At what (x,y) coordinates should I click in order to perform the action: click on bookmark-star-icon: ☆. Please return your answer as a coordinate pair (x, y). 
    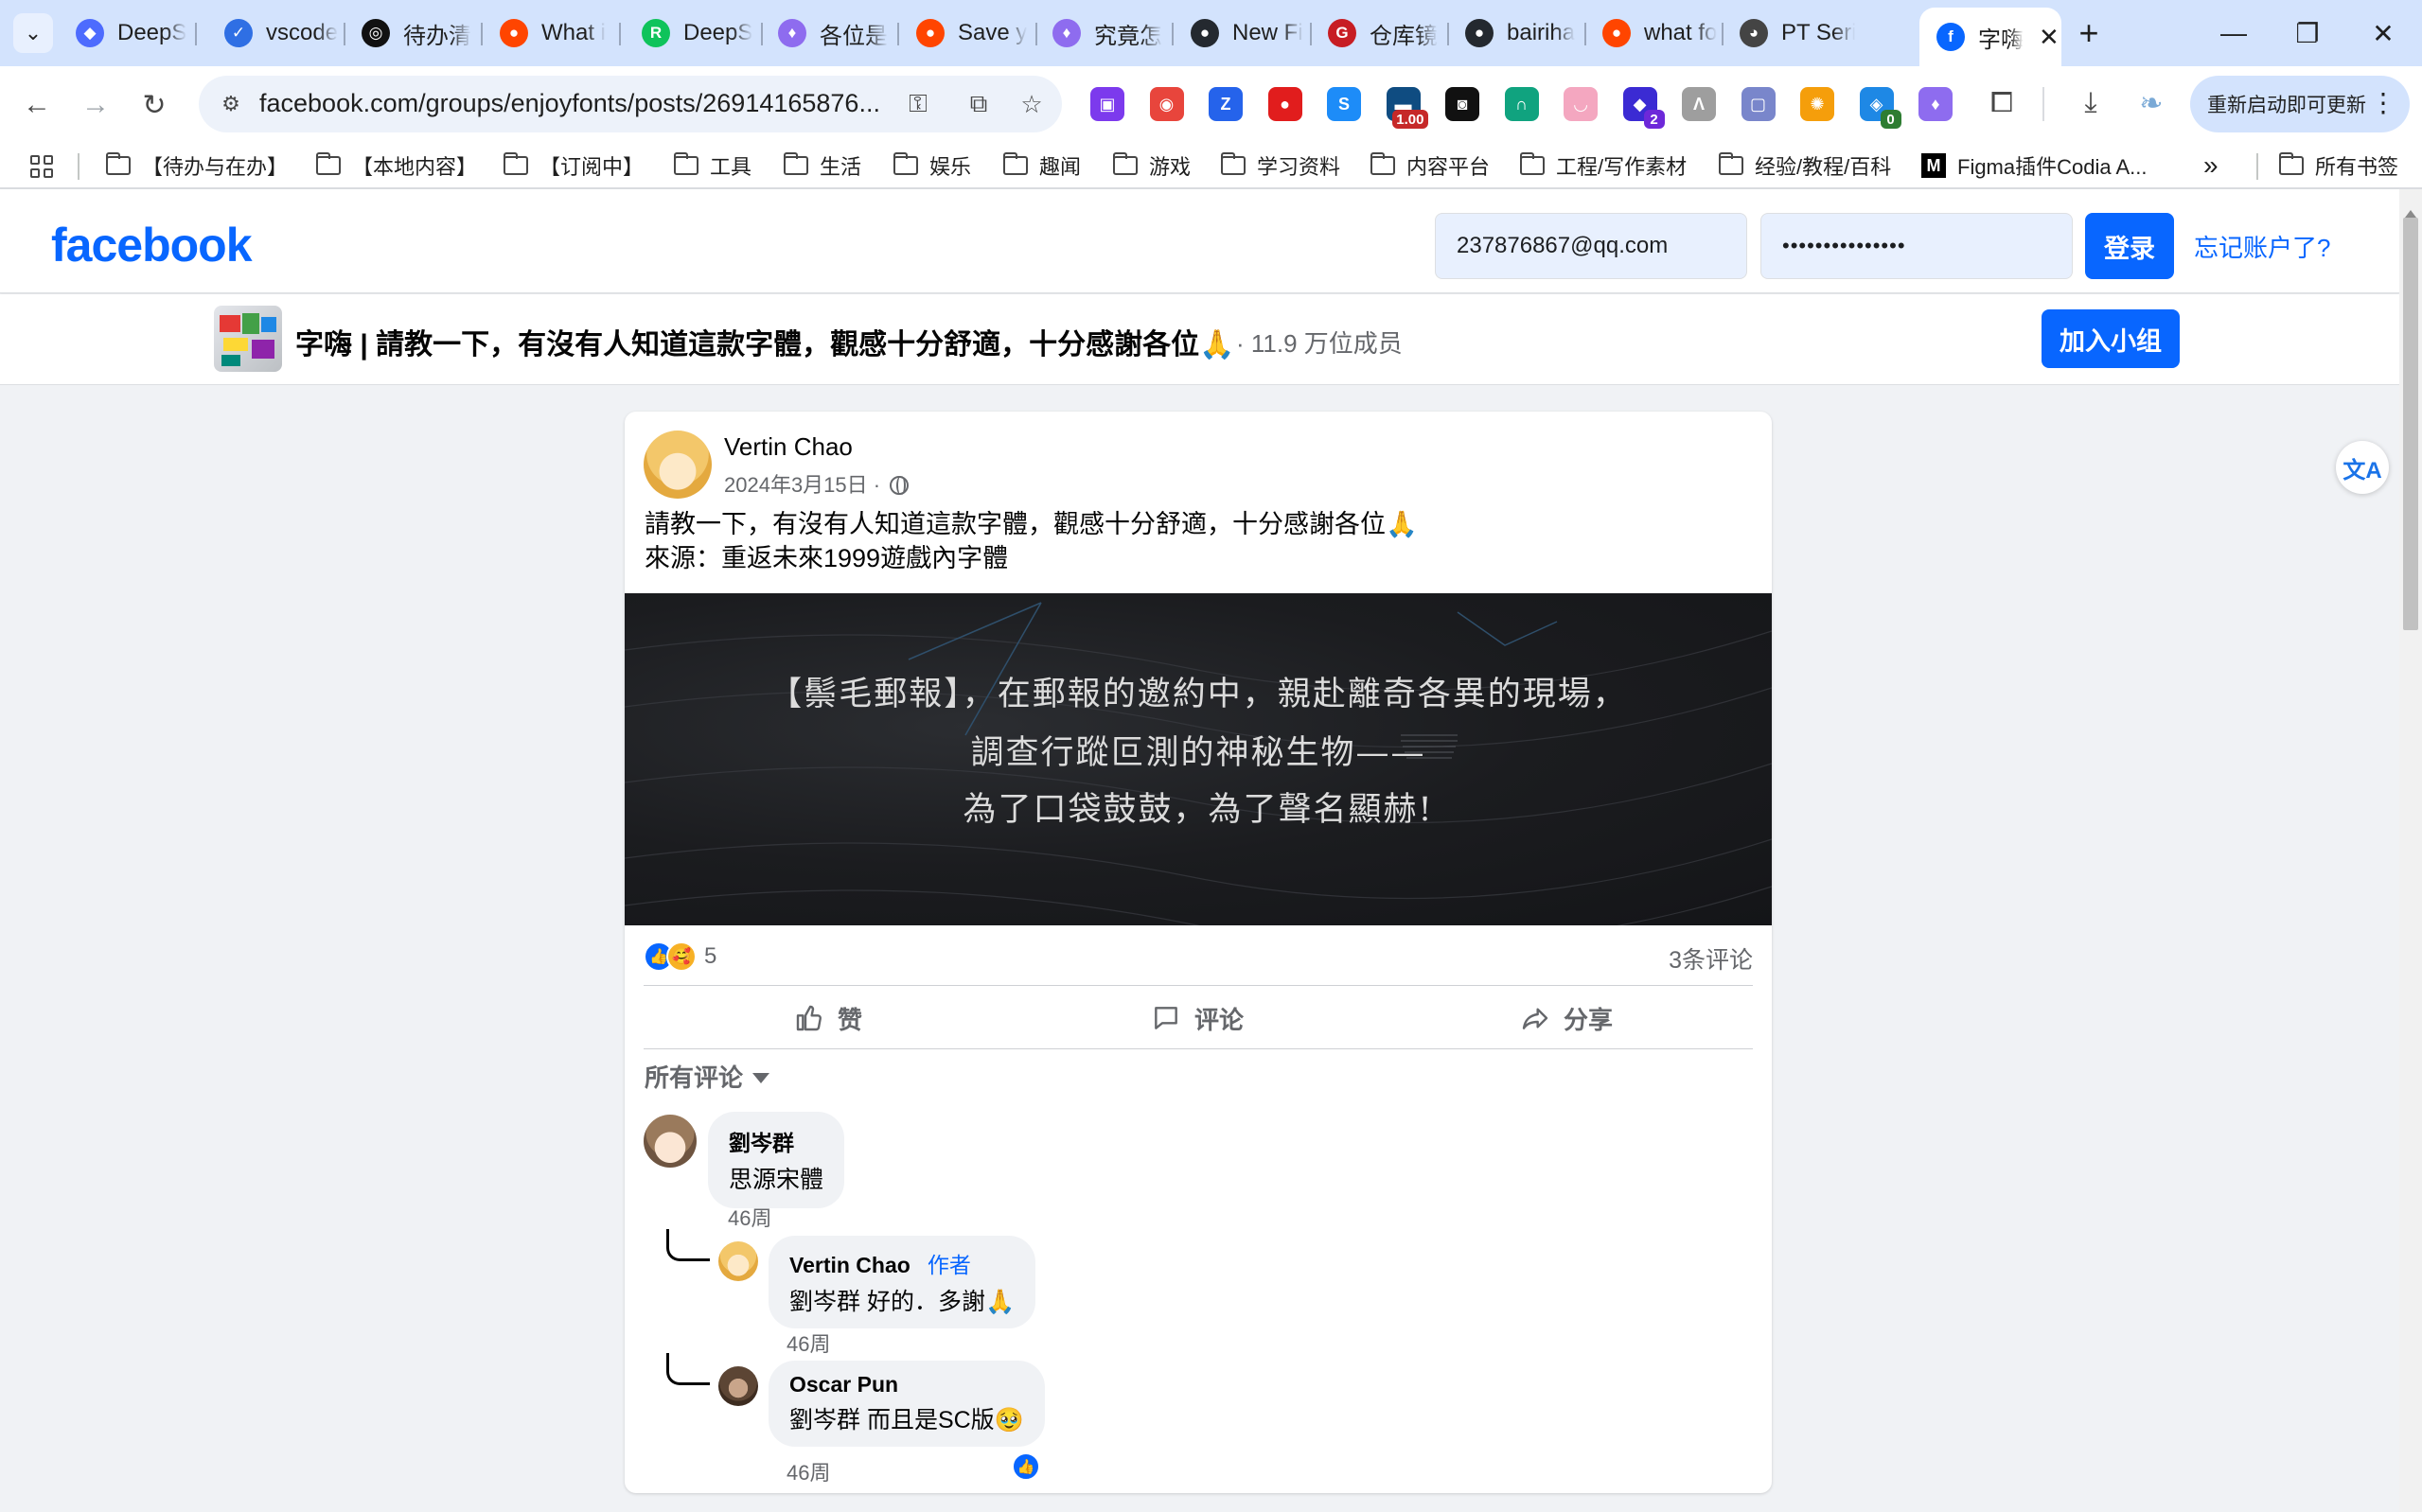
    Looking at the image, I should click on (1032, 104).